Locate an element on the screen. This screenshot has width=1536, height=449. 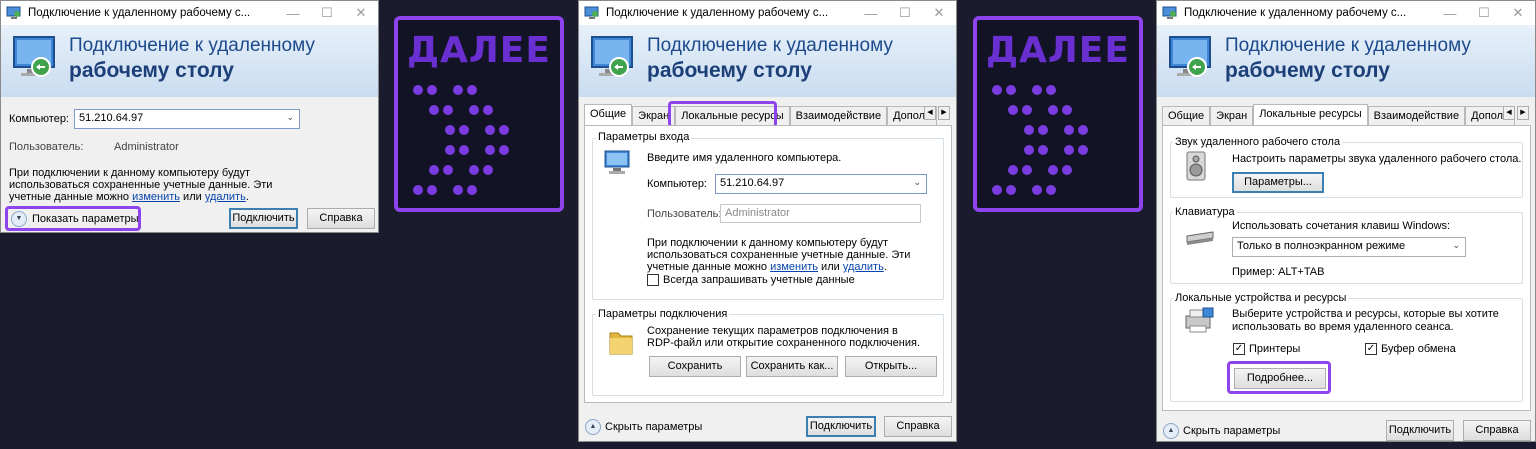
always-ask-checkbox is located at coordinates (653, 280).